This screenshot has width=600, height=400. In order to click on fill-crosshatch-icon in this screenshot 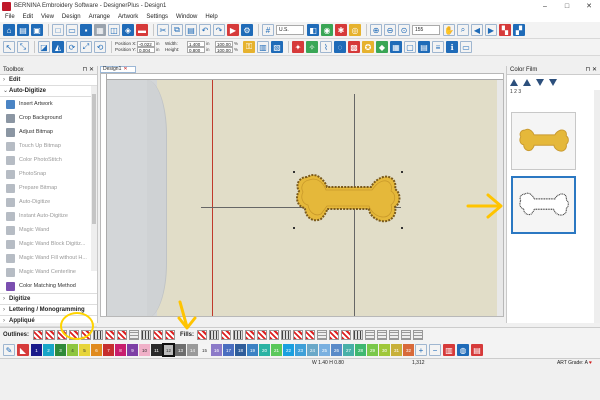, I will do `click(346, 335)`.